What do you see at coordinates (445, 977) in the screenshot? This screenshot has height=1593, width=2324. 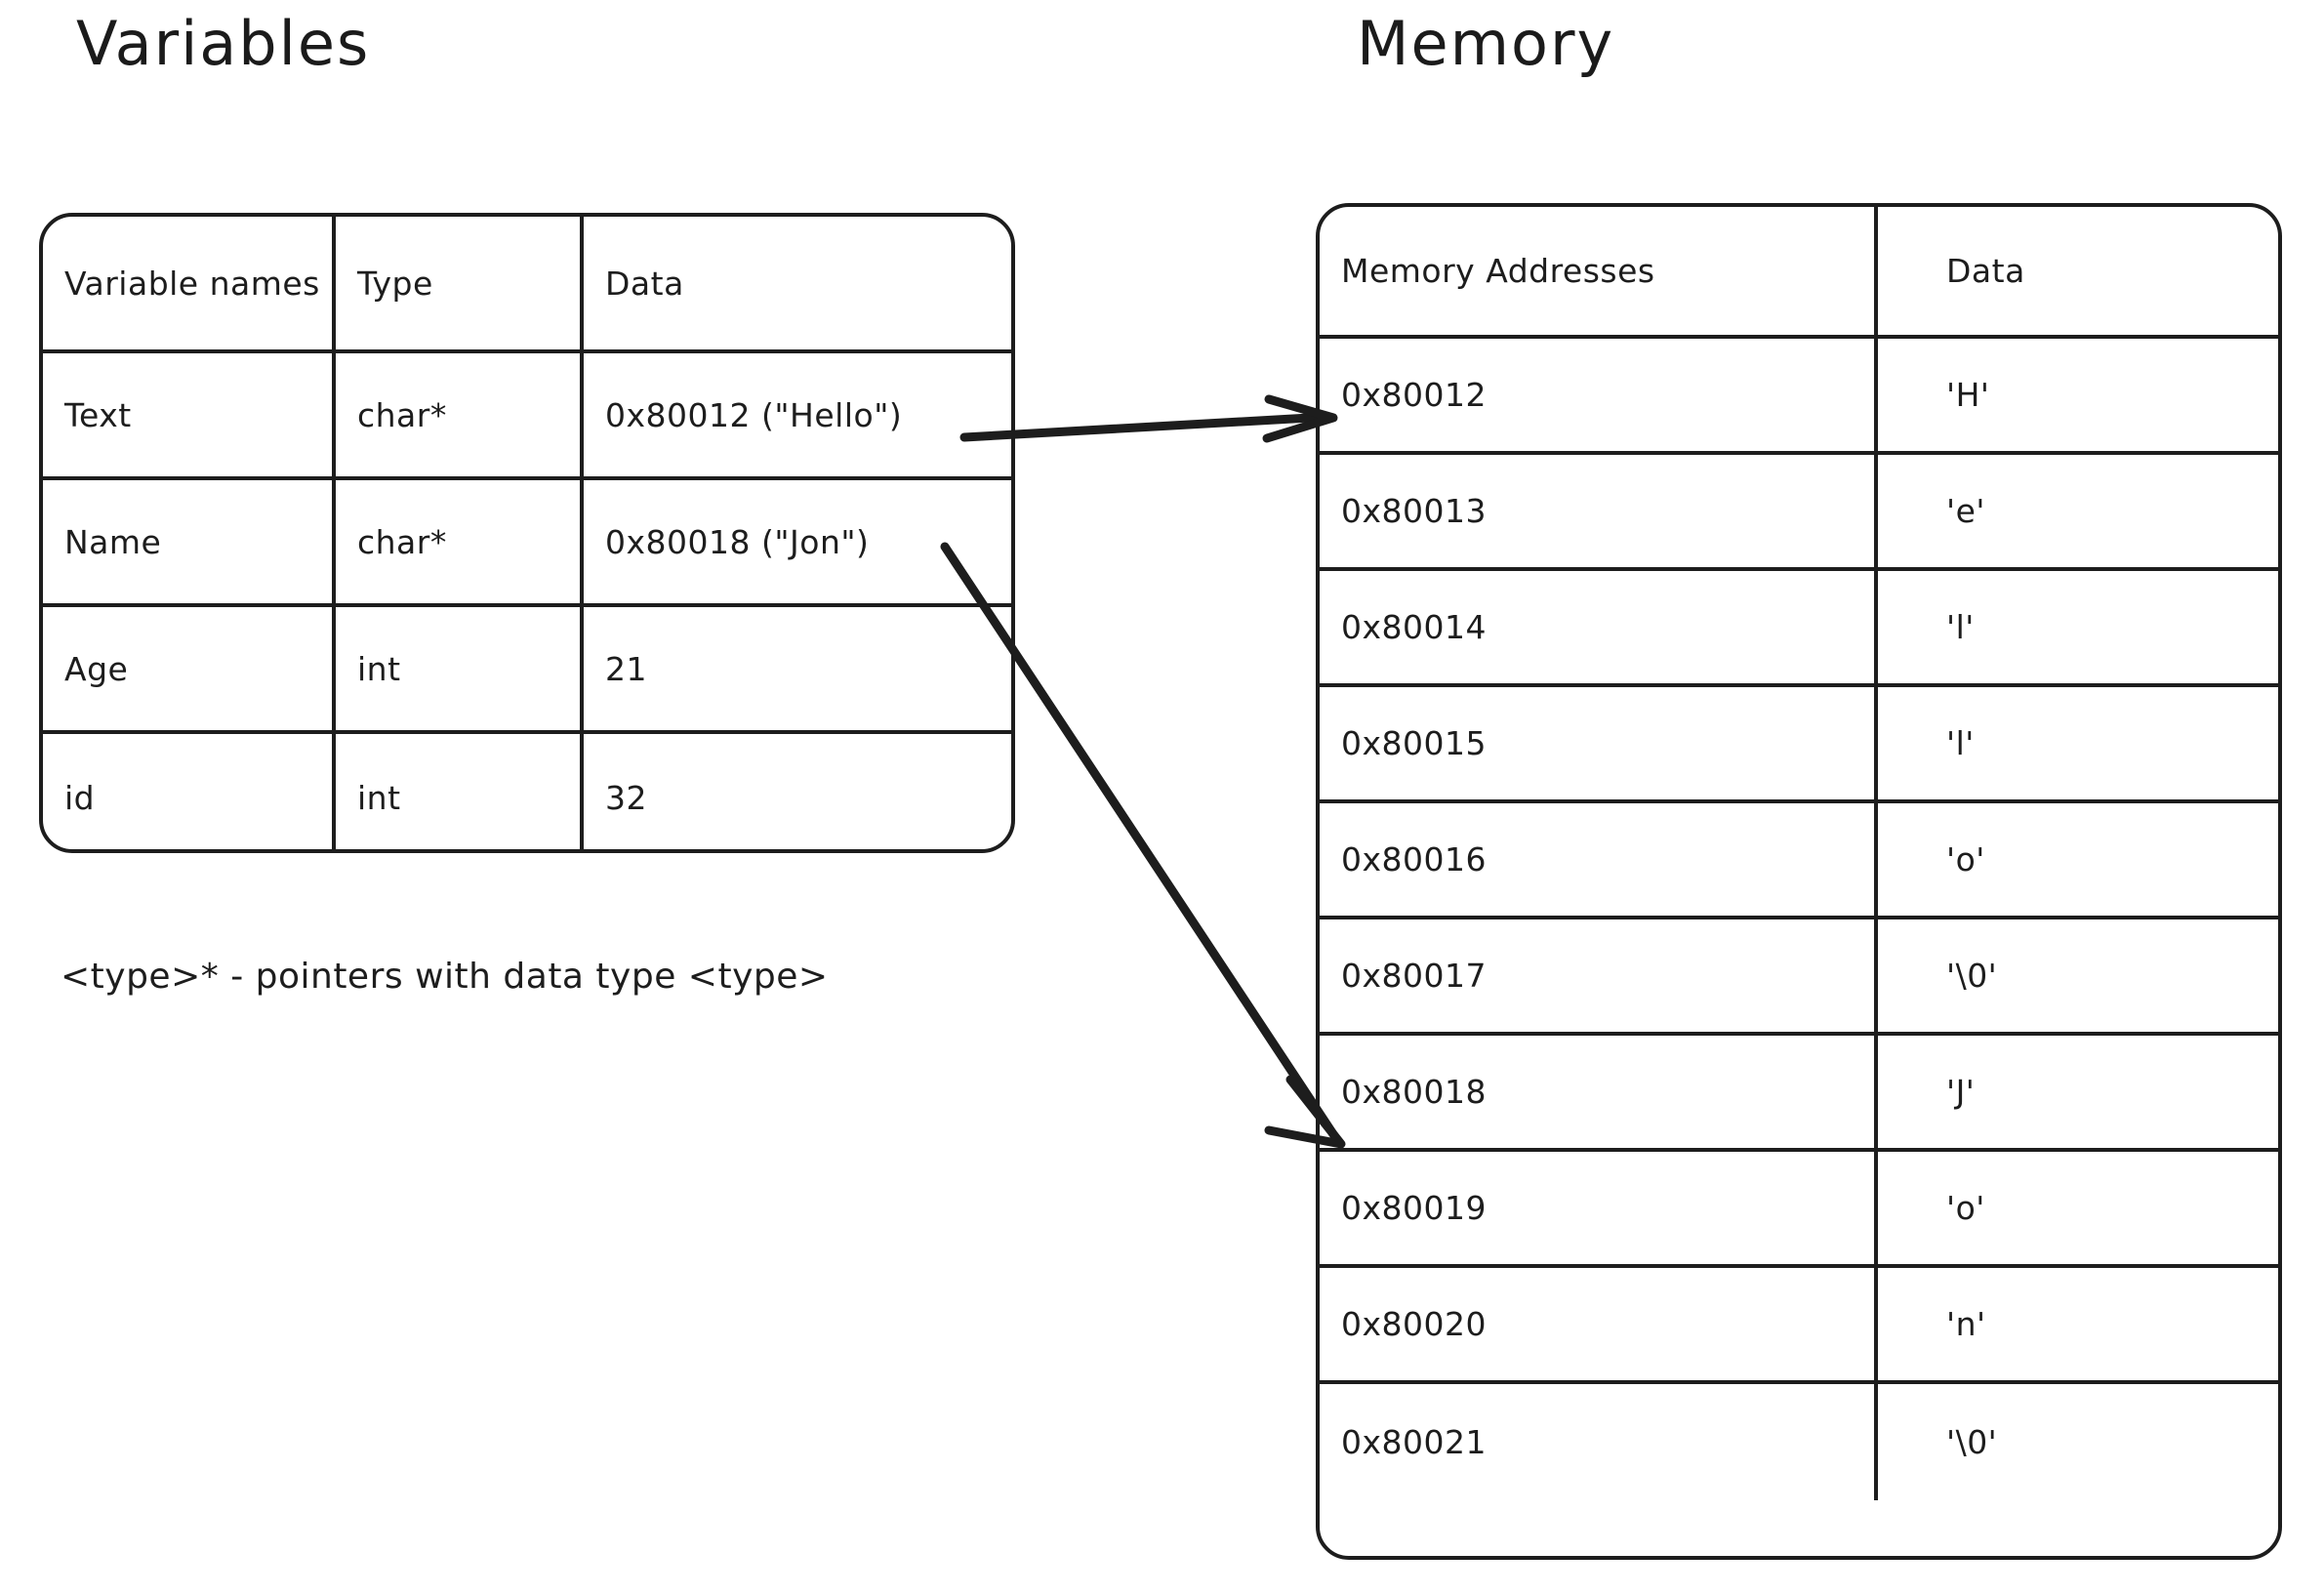 I see `pointer-notation-footnote: <type>* - pointers with data type <type>` at bounding box center [445, 977].